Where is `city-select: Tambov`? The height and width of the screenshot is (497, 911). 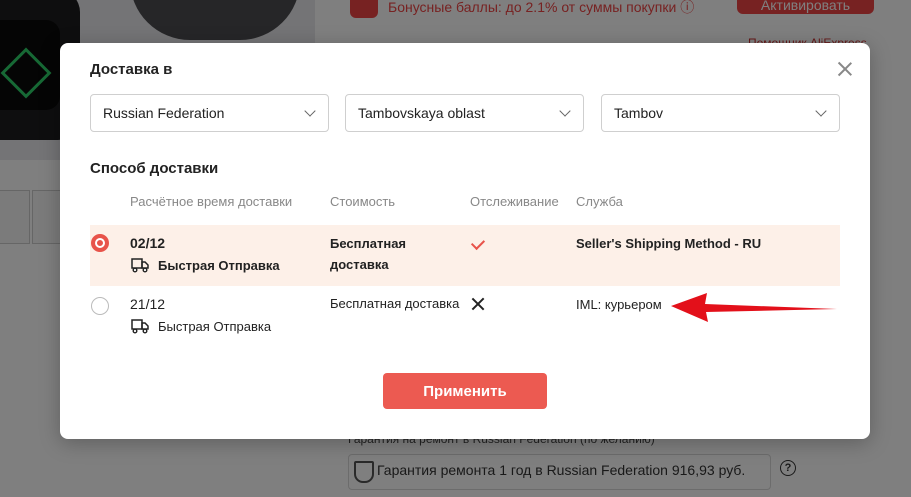
city-select: Tambov is located at coordinates (720, 113).